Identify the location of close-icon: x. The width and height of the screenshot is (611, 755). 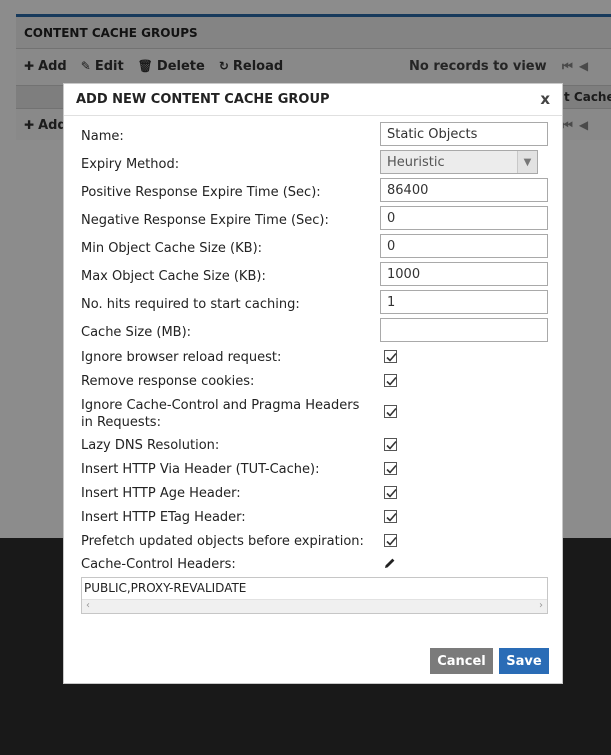
(545, 99).